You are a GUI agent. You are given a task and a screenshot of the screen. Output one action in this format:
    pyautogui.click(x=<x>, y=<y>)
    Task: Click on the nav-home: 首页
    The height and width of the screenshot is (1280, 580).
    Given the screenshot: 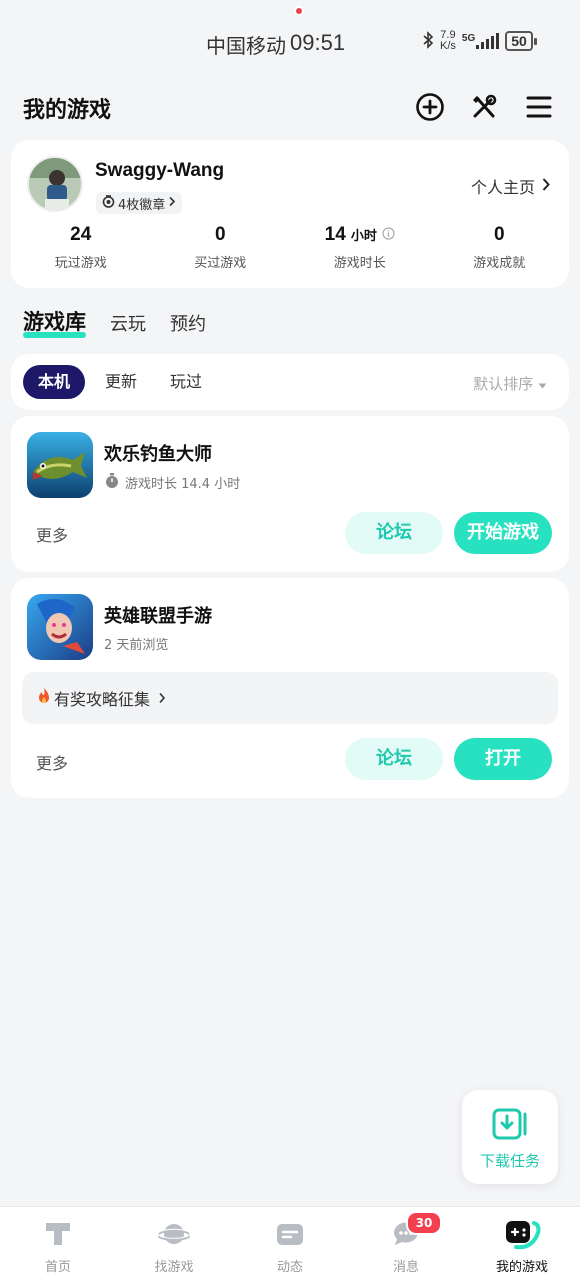 What is the action you would take?
    pyautogui.click(x=58, y=1243)
    